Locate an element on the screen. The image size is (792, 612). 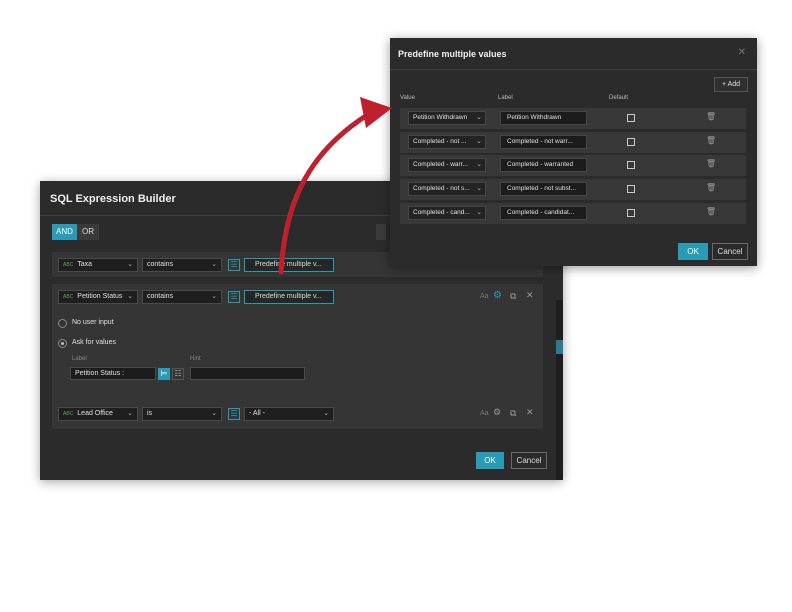
single-select-icon: ⊨ is located at coordinates (164, 374).